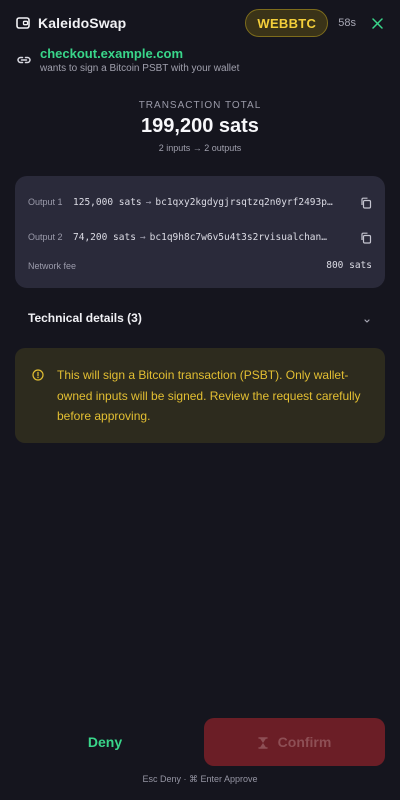 The height and width of the screenshot is (800, 400). Describe the element at coordinates (104, 237) in the screenshot. I see `output-amount: 74,200 sats` at that location.